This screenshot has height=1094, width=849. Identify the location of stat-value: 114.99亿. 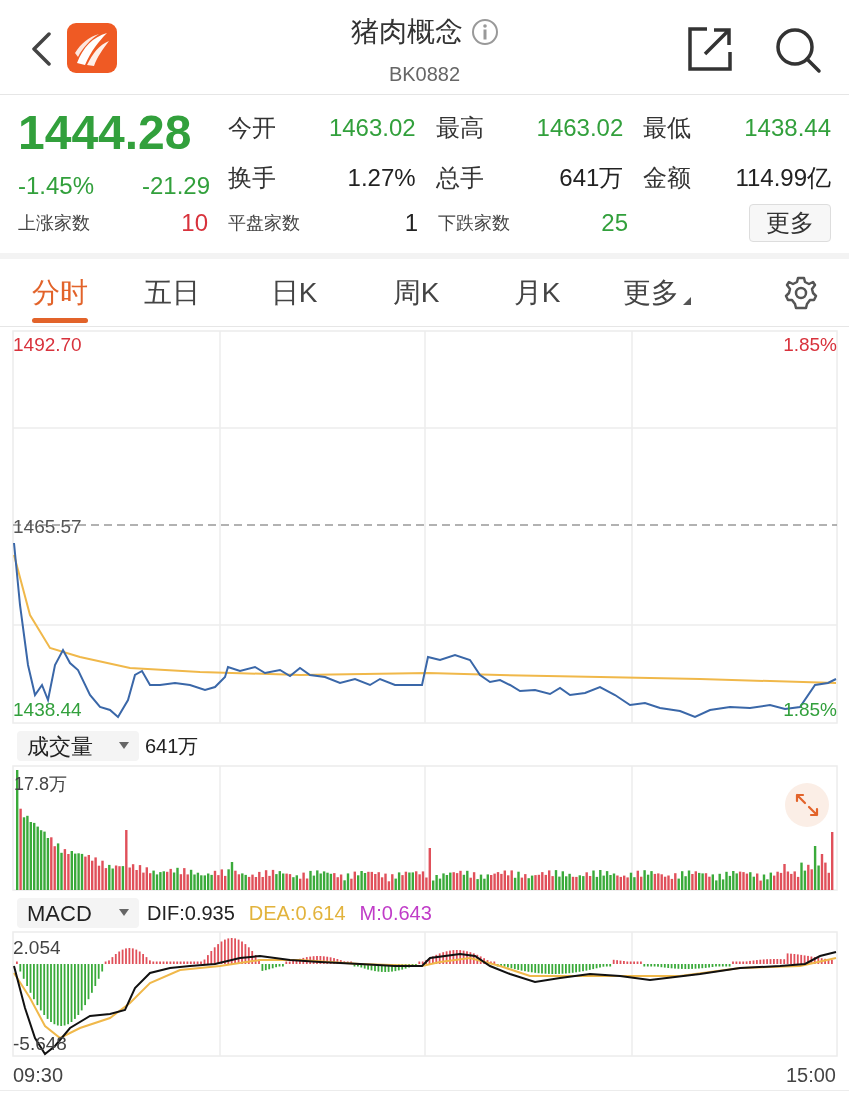
(783, 178).